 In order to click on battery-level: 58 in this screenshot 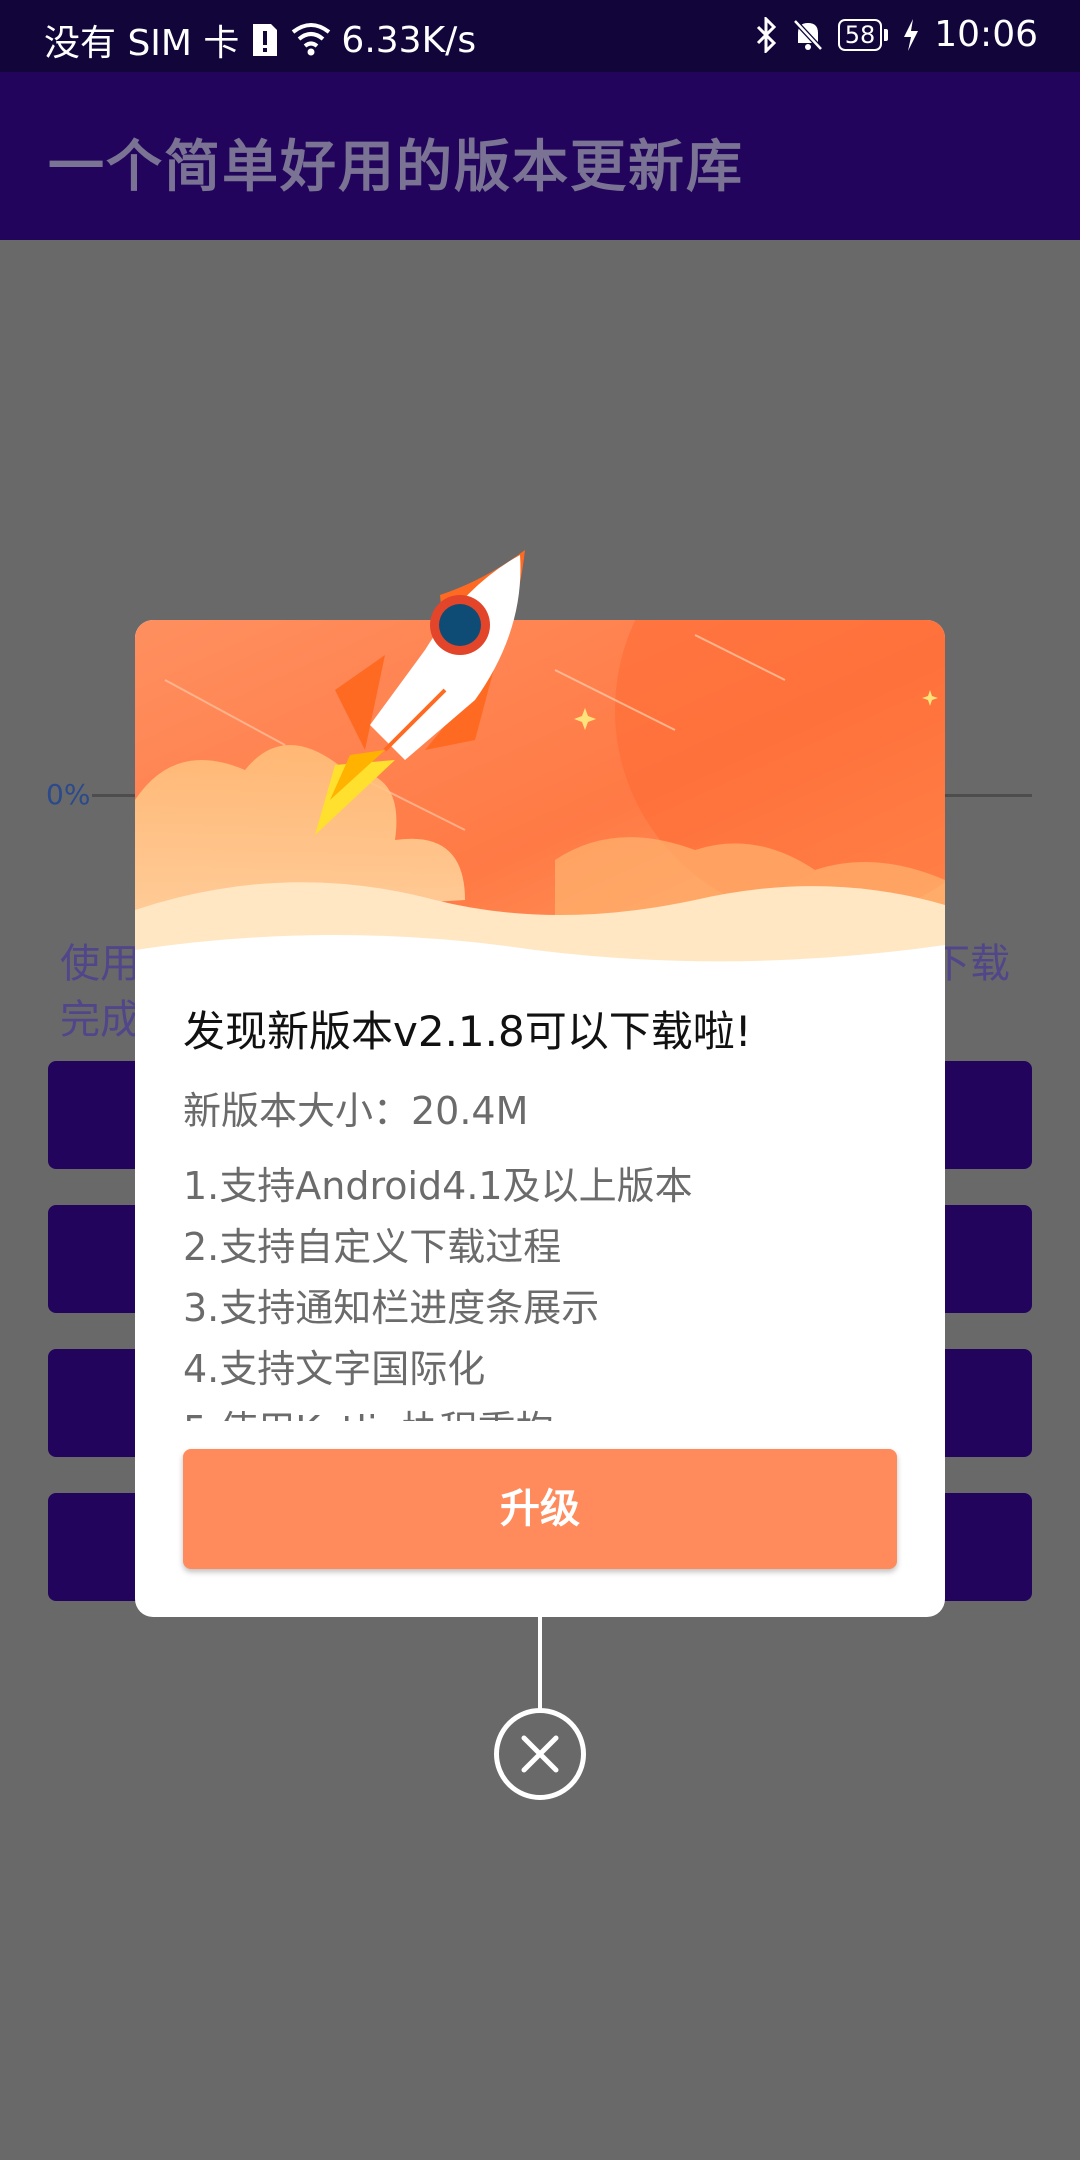, I will do `click(860, 34)`.